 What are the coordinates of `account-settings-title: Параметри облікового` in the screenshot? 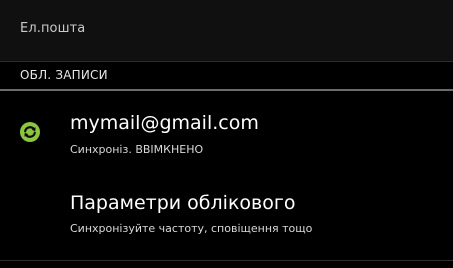 It's located at (183, 203).